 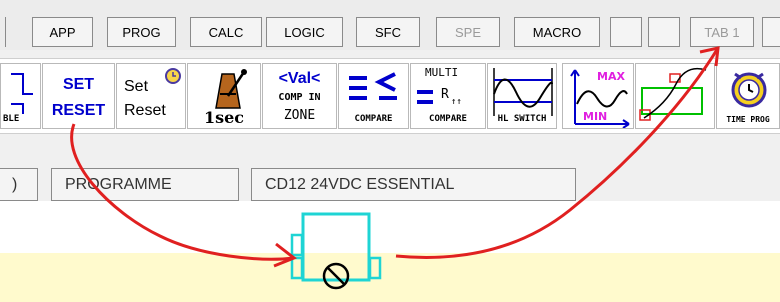 What do you see at coordinates (145, 110) in the screenshot?
I see `reset-label: Reset` at bounding box center [145, 110].